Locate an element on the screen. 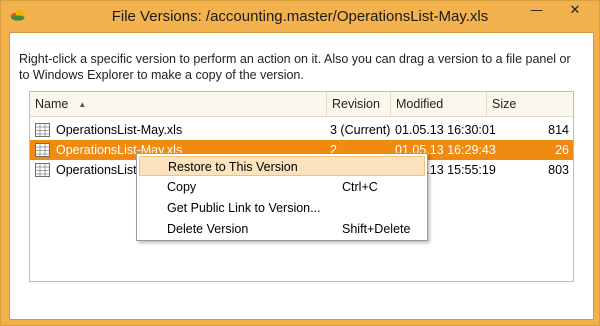 The image size is (600, 326). column-header-name: Name ▲ is located at coordinates (178, 104).